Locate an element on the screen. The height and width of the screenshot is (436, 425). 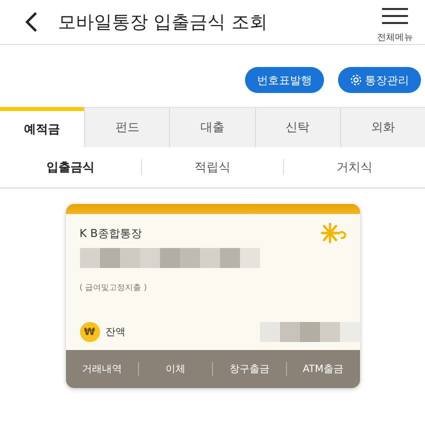
passbook-button: 통장관리 is located at coordinates (379, 80).